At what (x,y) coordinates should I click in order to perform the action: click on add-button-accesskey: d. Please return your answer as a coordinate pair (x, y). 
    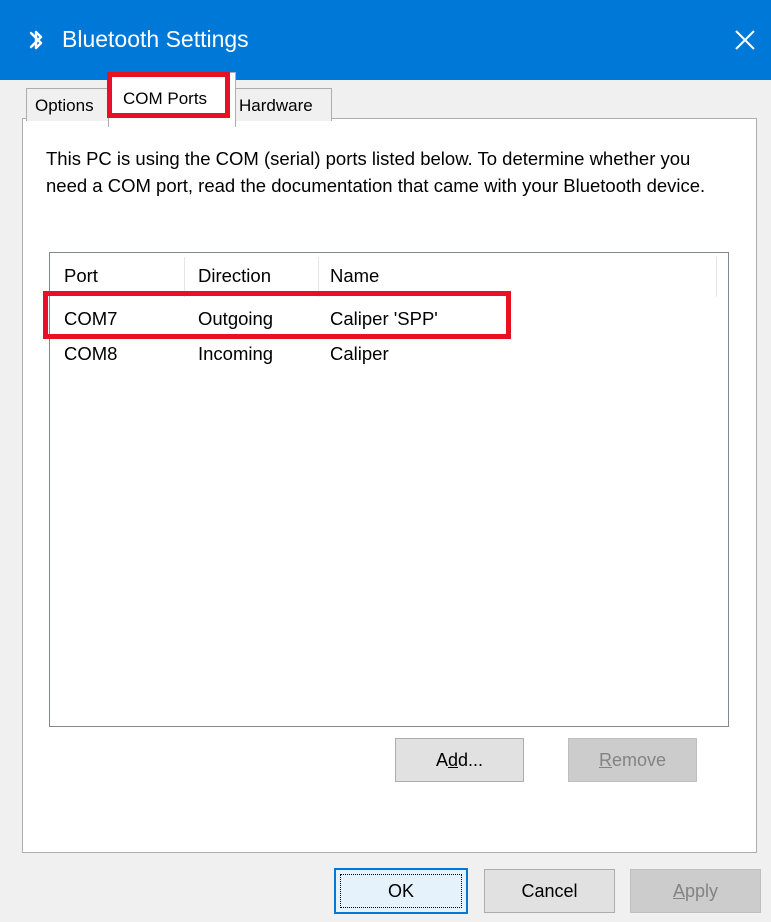
    Looking at the image, I should click on (452, 760).